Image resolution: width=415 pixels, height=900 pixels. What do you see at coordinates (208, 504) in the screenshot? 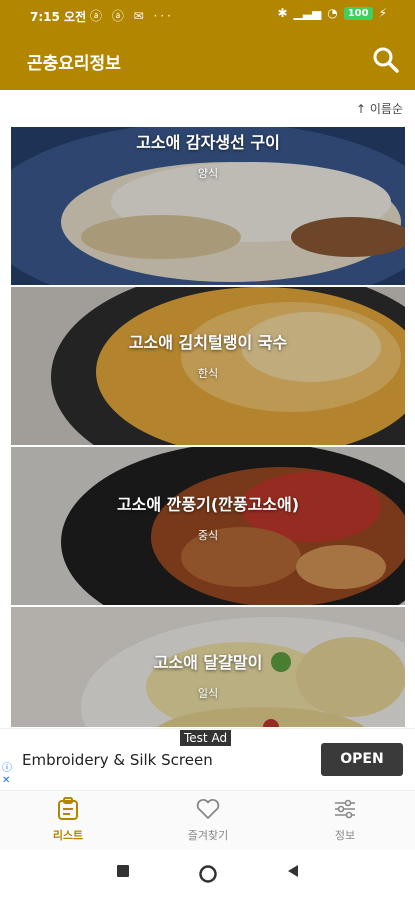
I see `recipe-name: 고소애 깐풍기(깐풍고소애)` at bounding box center [208, 504].